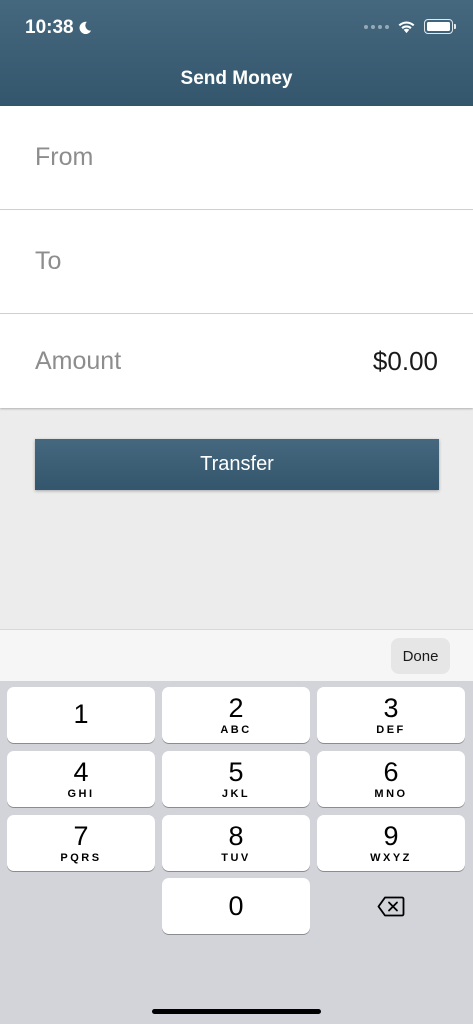 Image resolution: width=473 pixels, height=1024 pixels. Describe the element at coordinates (391, 794) in the screenshot. I see `key-letters: MNO` at that location.